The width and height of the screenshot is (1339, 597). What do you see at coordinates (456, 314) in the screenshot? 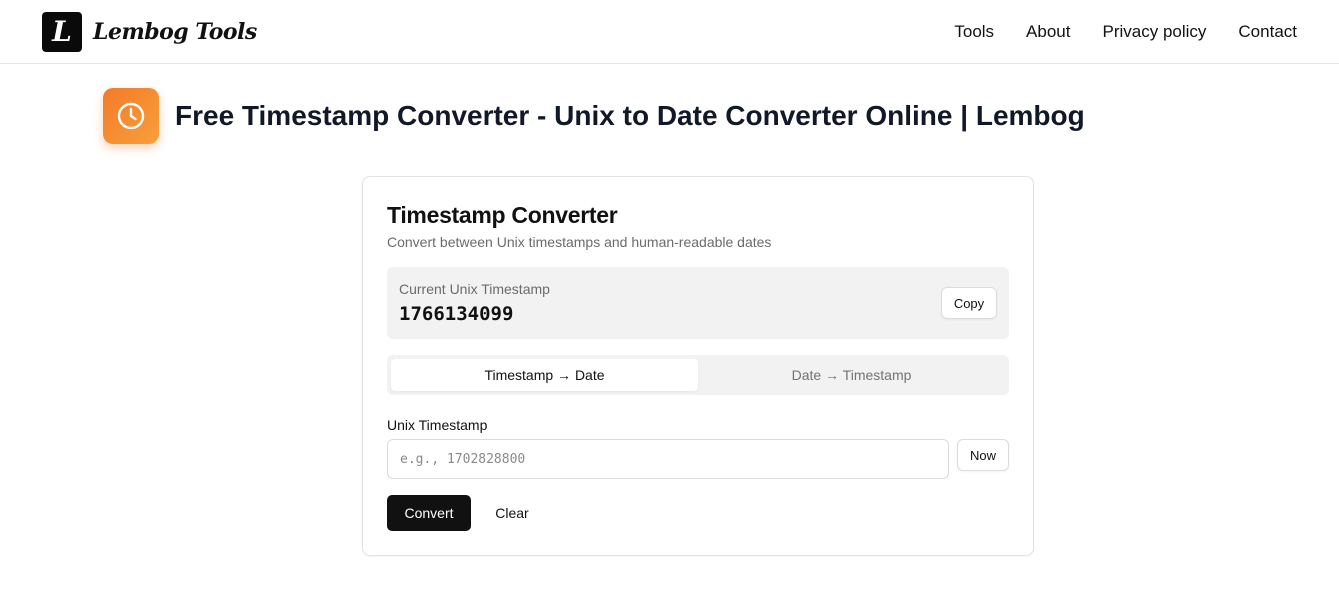
I see `current-timestamp-value: 1766134099` at bounding box center [456, 314].